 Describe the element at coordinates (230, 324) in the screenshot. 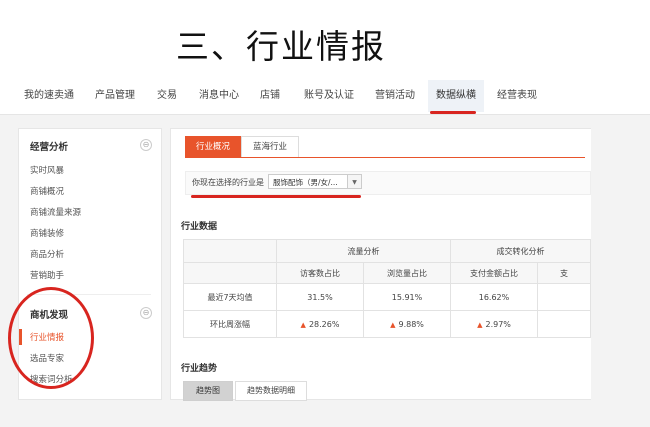

I see `row-label: 环比周涨幅` at that location.